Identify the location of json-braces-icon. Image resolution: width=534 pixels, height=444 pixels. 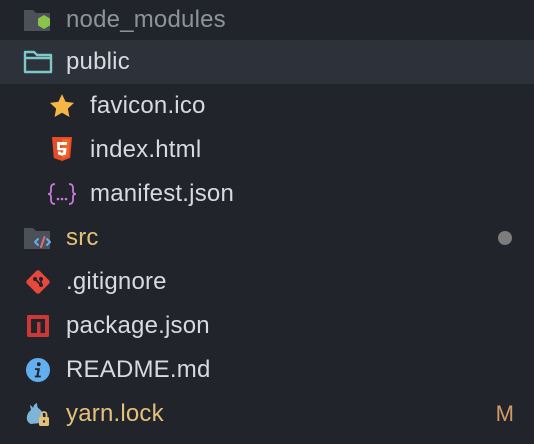
(62, 194).